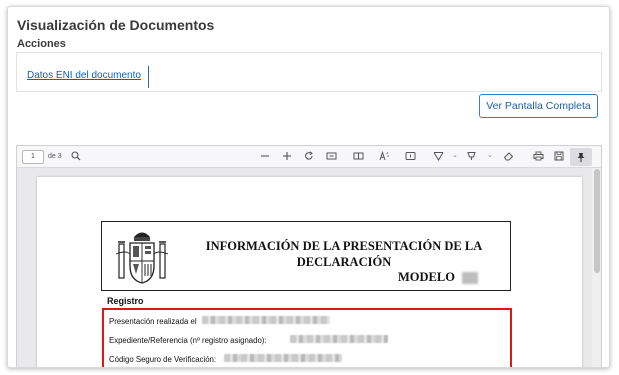 This screenshot has width=619, height=375. I want to click on rotate-icon, so click(309, 157).